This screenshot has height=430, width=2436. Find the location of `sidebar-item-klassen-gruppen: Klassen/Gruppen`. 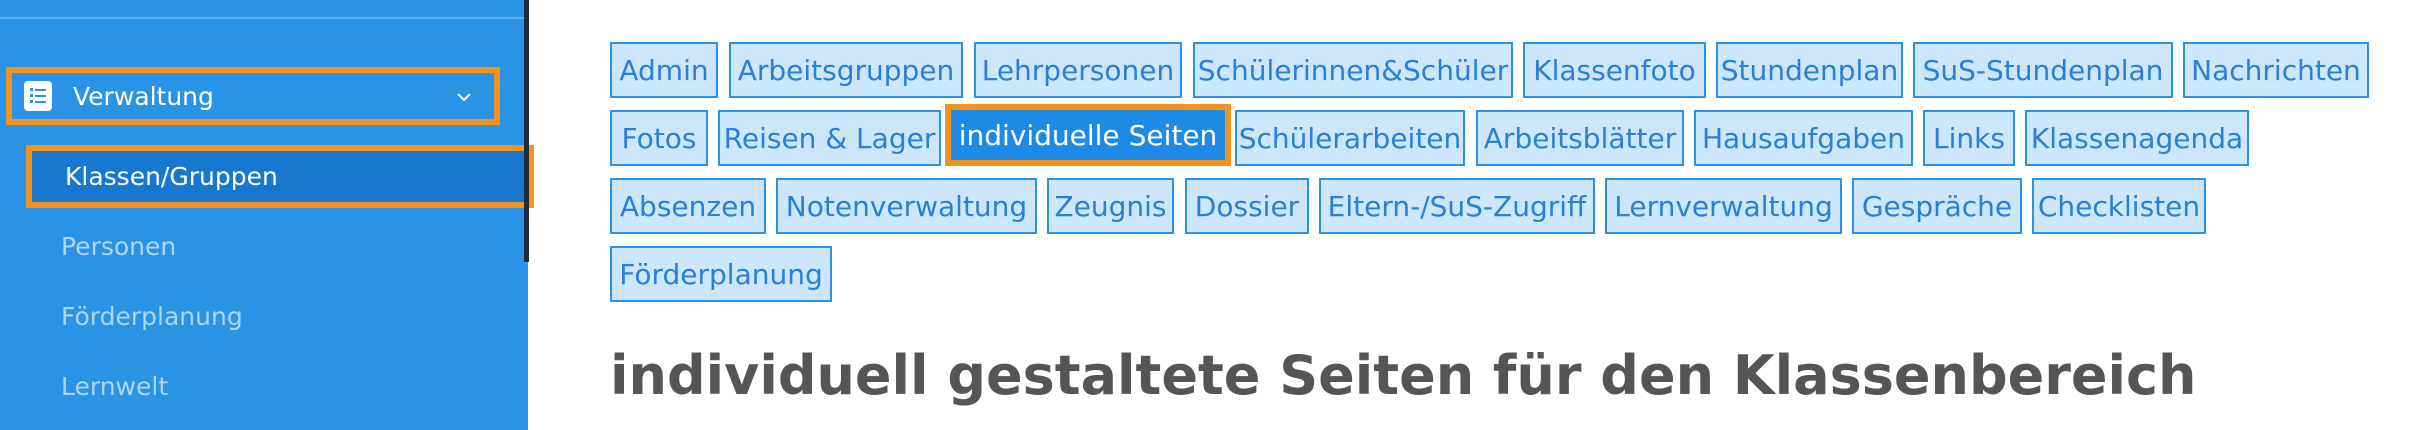

sidebar-item-klassen-gruppen: Klassen/Gruppen is located at coordinates (280, 176).